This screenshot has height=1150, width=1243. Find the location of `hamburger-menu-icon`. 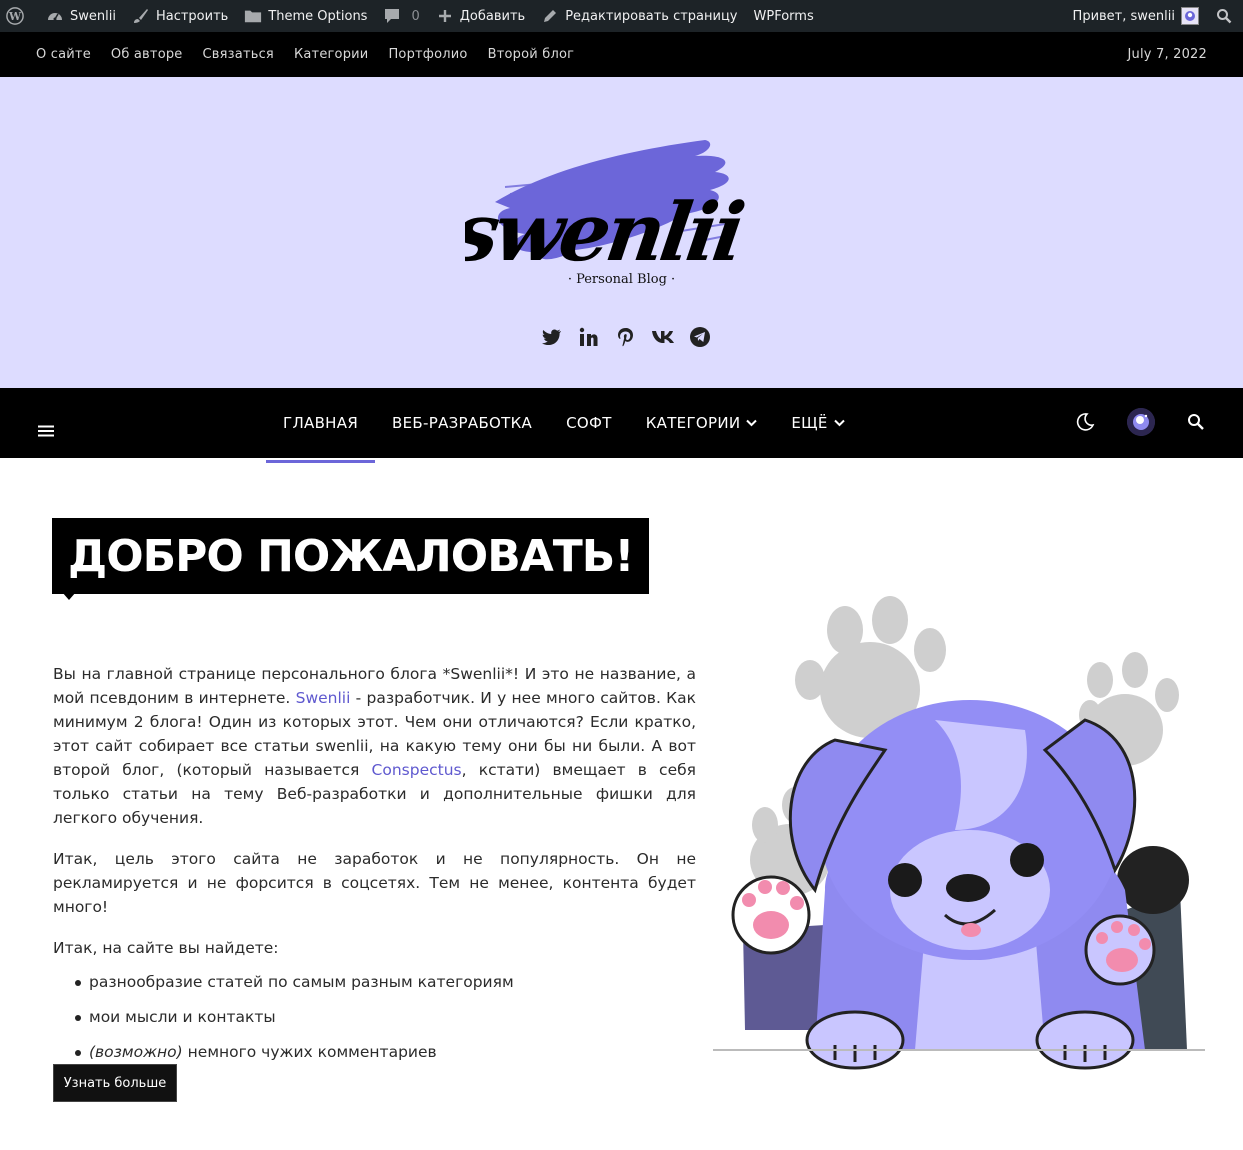

hamburger-menu-icon is located at coordinates (46, 429).